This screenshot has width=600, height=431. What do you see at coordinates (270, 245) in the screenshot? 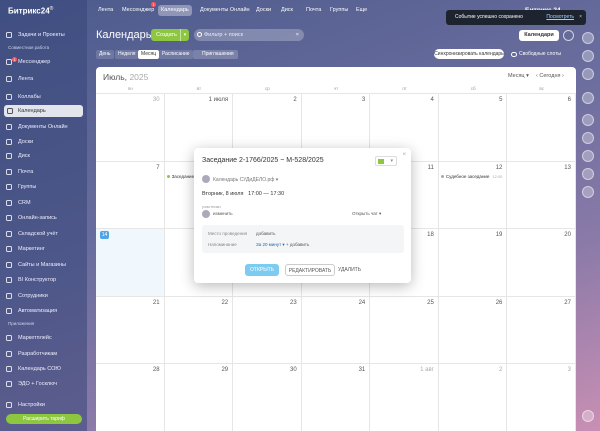
I see `reminder-value: За 20 минут ▾` at bounding box center [270, 245].